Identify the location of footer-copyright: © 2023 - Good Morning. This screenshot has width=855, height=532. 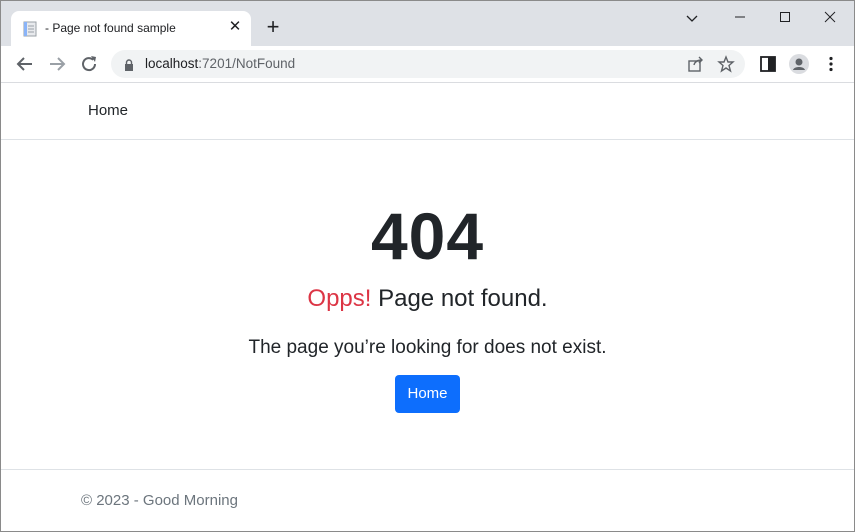
(159, 500).